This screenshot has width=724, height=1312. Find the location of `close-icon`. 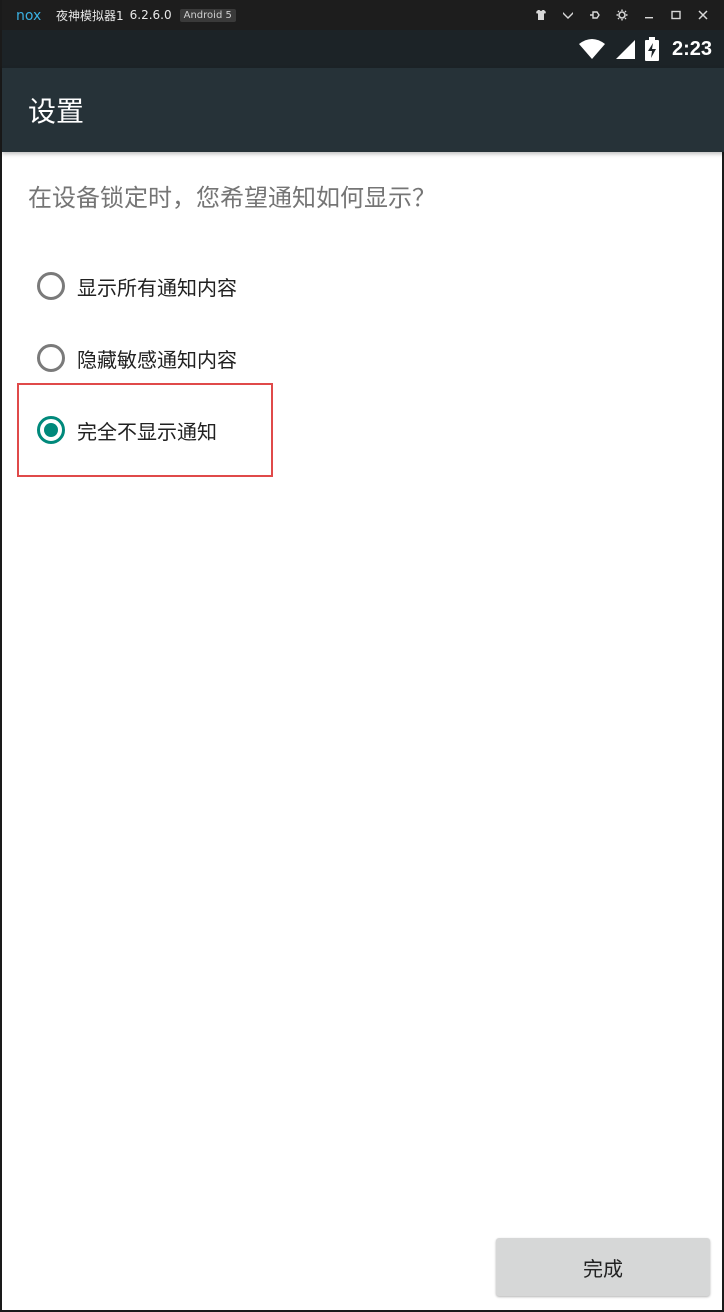

close-icon is located at coordinates (702, 15).